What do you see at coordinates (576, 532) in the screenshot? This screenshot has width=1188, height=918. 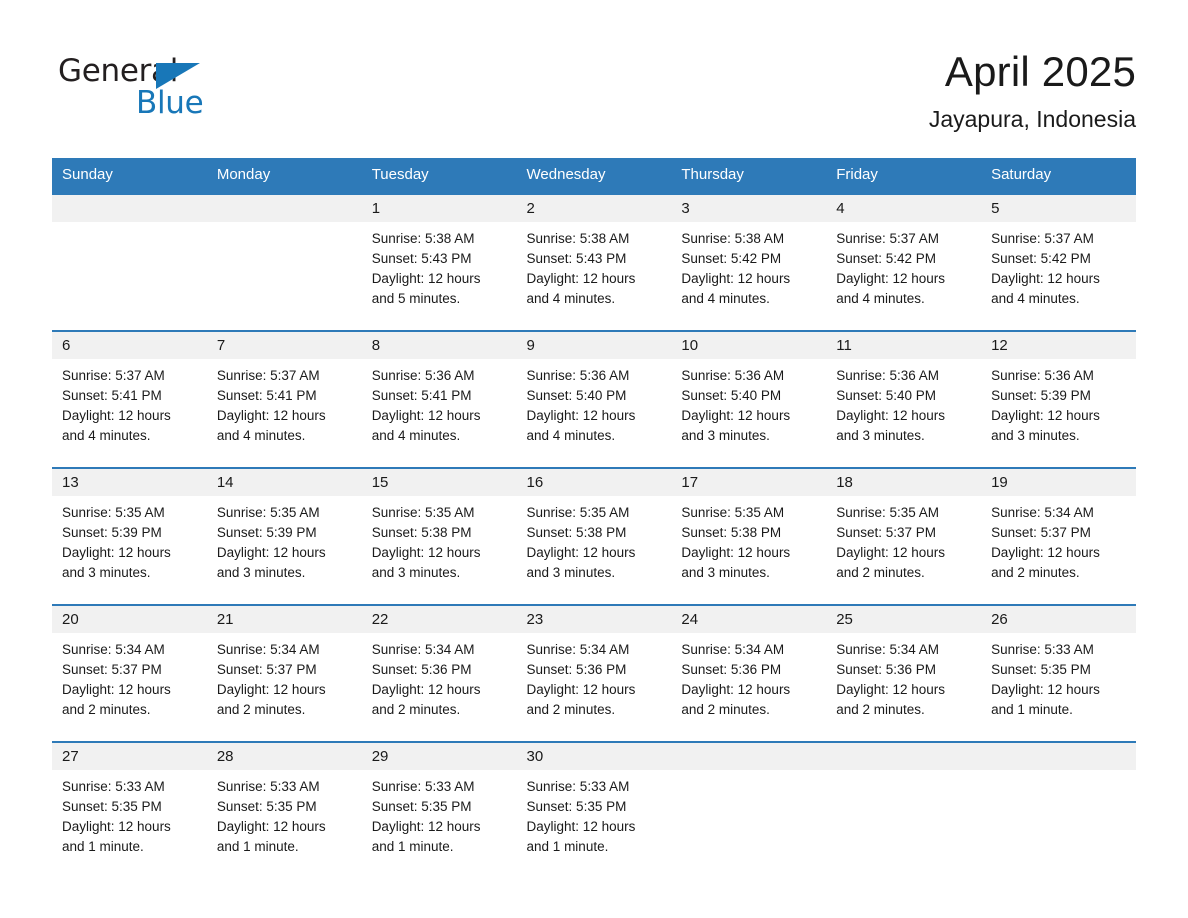 I see `day-detail-line: Sunset: 5:38 PM` at bounding box center [576, 532].